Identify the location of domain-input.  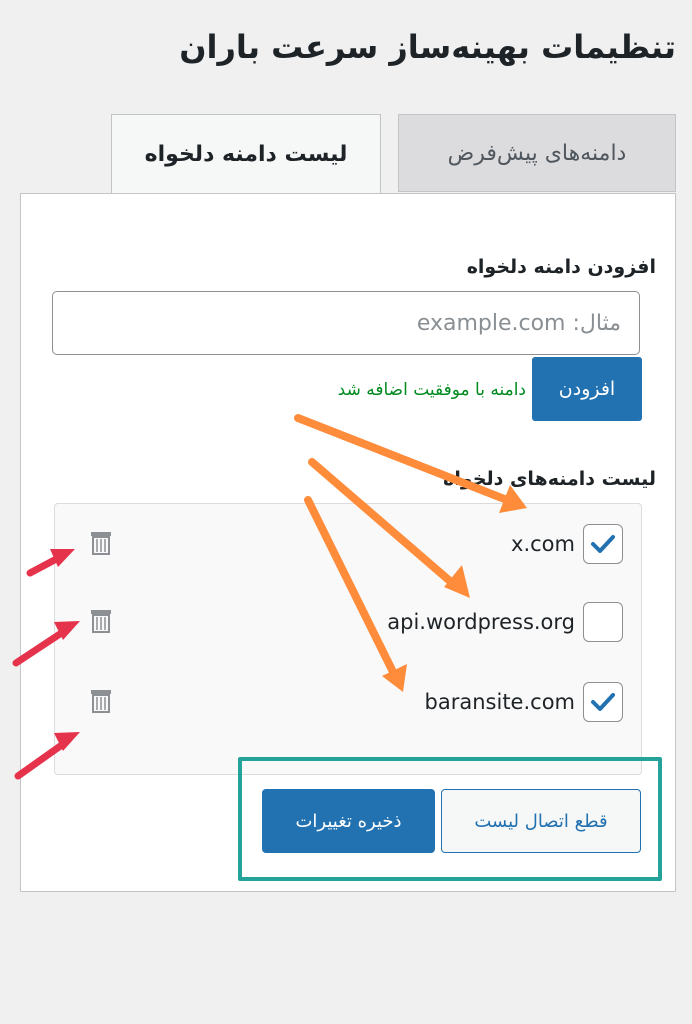
(346, 323).